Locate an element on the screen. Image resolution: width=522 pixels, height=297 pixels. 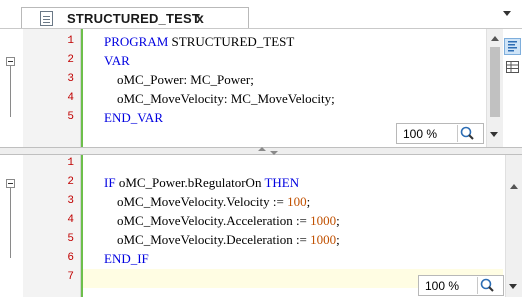
scrollbar-thumb is located at coordinates (495, 82).